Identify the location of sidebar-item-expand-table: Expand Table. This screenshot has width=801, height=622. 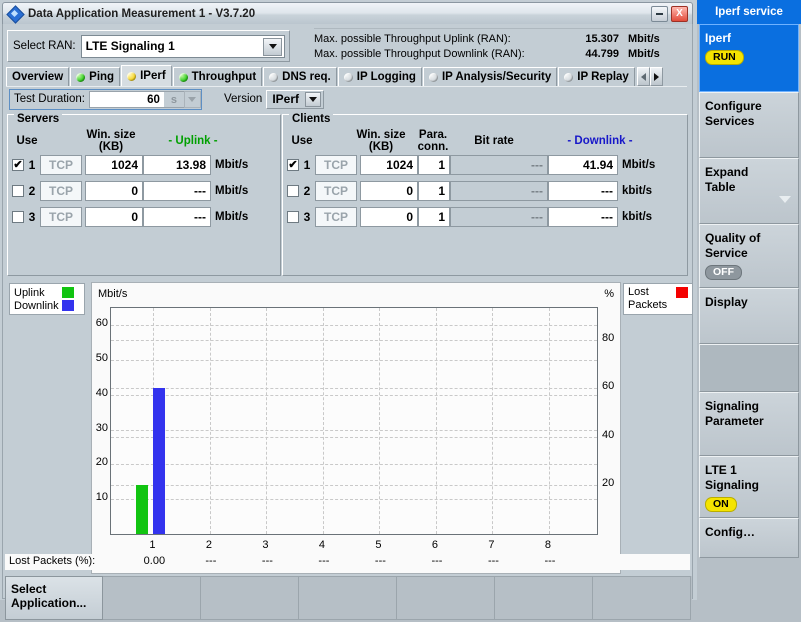
(749, 191).